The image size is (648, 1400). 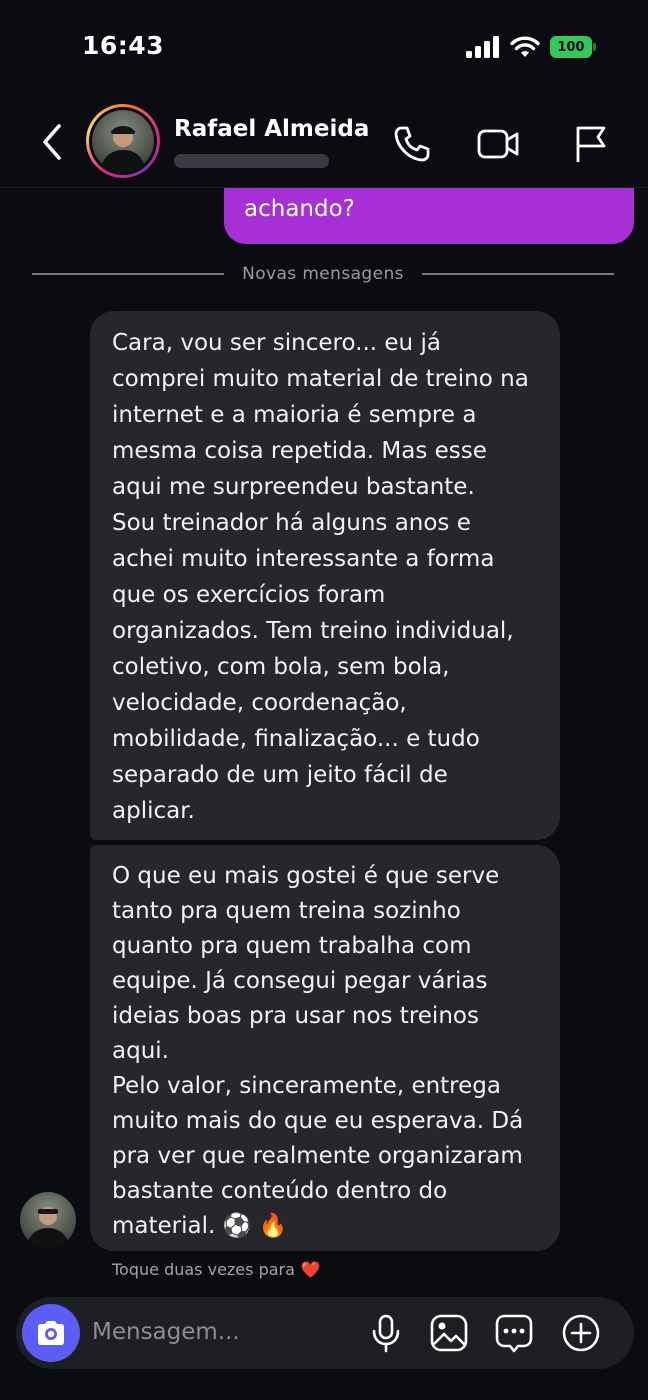 I want to click on sender-avatar, so click(x=48, y=1220).